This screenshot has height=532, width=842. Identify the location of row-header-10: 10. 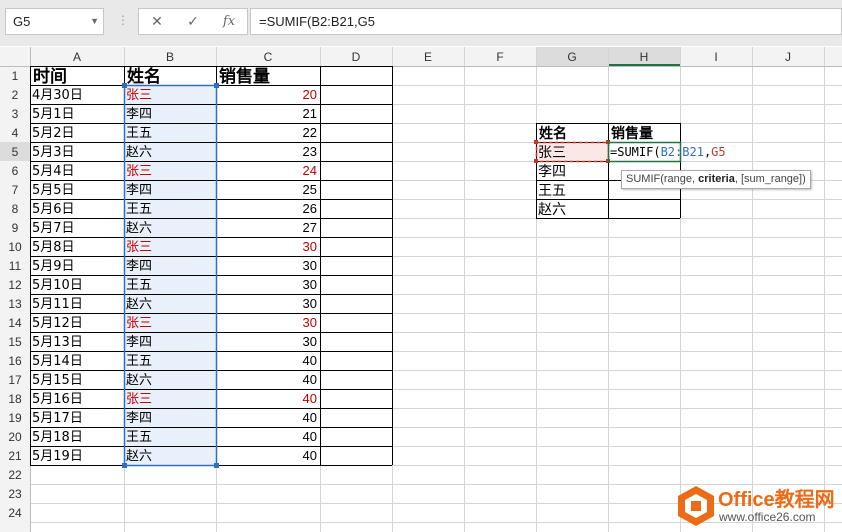
(15, 247).